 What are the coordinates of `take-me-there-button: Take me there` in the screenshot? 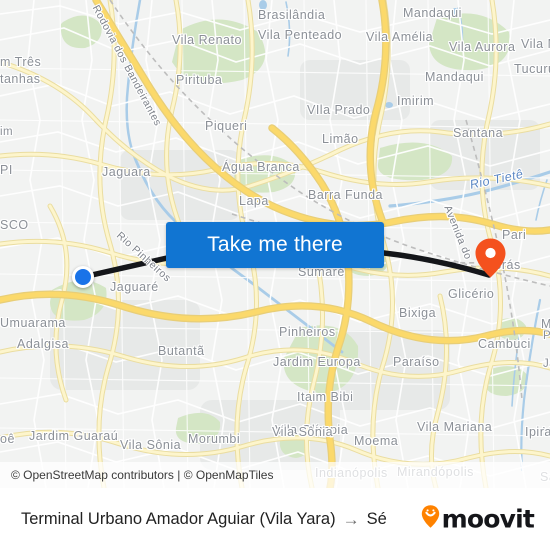 It's located at (275, 245).